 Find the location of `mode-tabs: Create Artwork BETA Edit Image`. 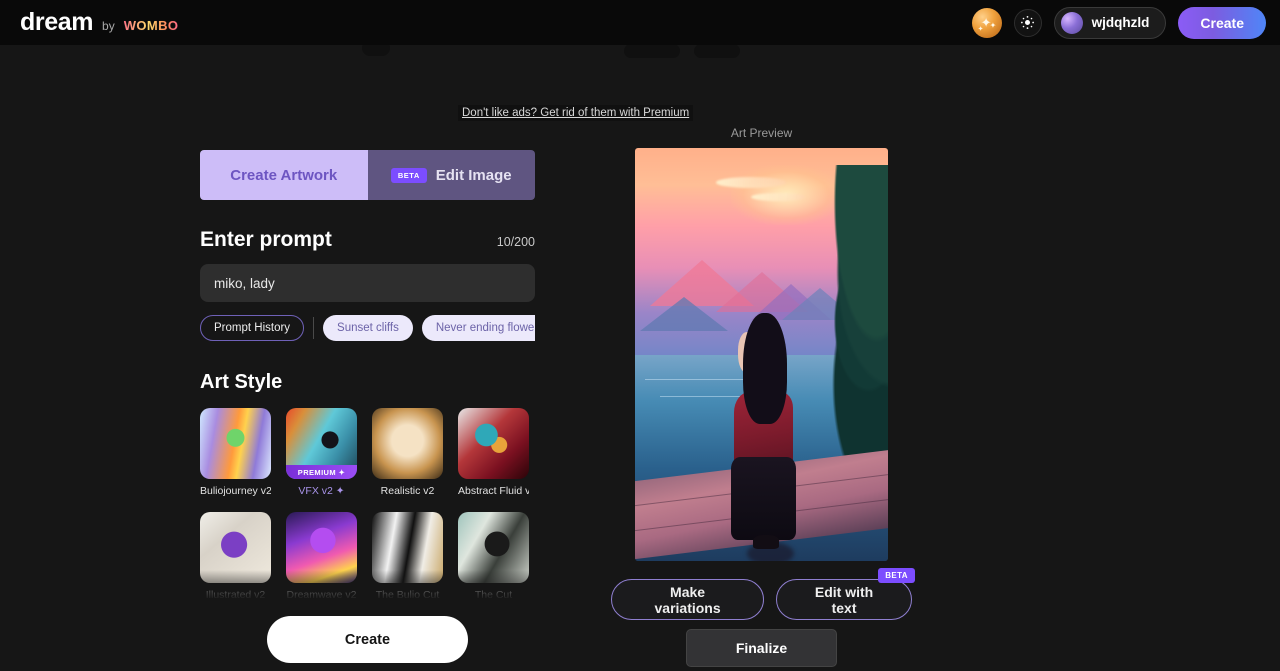

mode-tabs: Create Artwork BETA Edit Image is located at coordinates (367, 175).